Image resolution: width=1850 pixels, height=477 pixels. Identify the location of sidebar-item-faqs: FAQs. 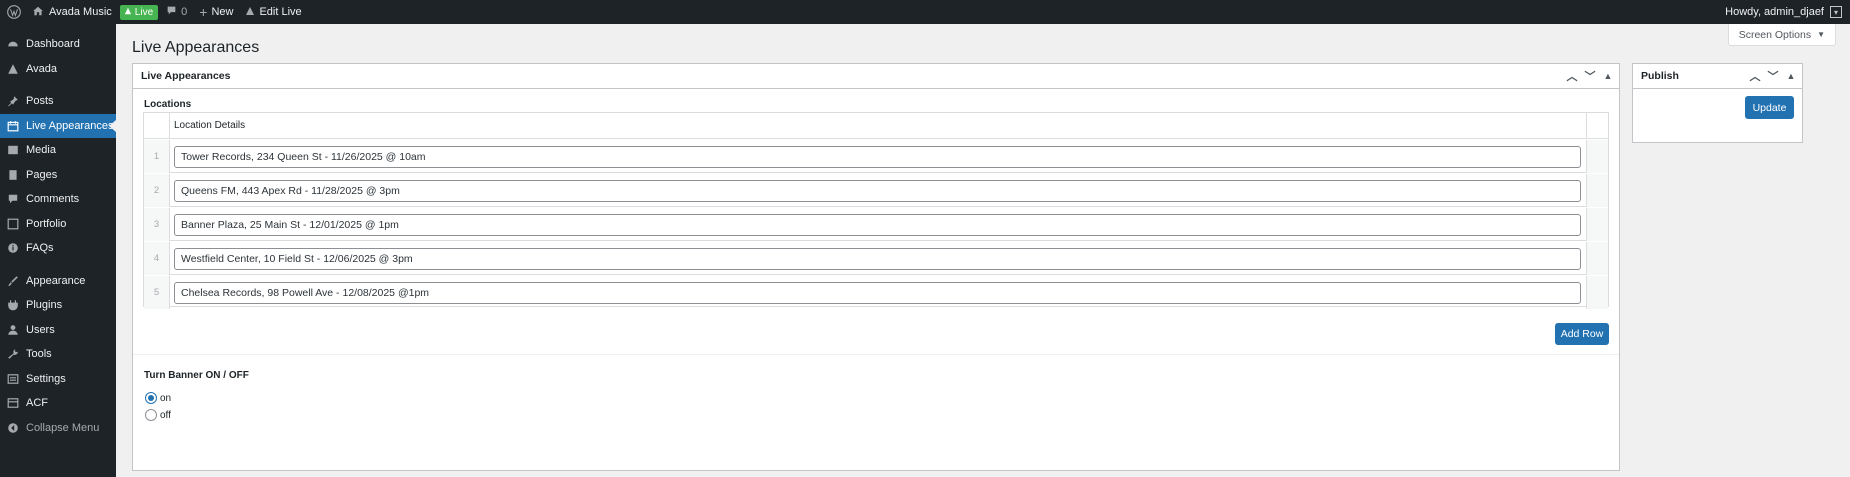
(58, 248).